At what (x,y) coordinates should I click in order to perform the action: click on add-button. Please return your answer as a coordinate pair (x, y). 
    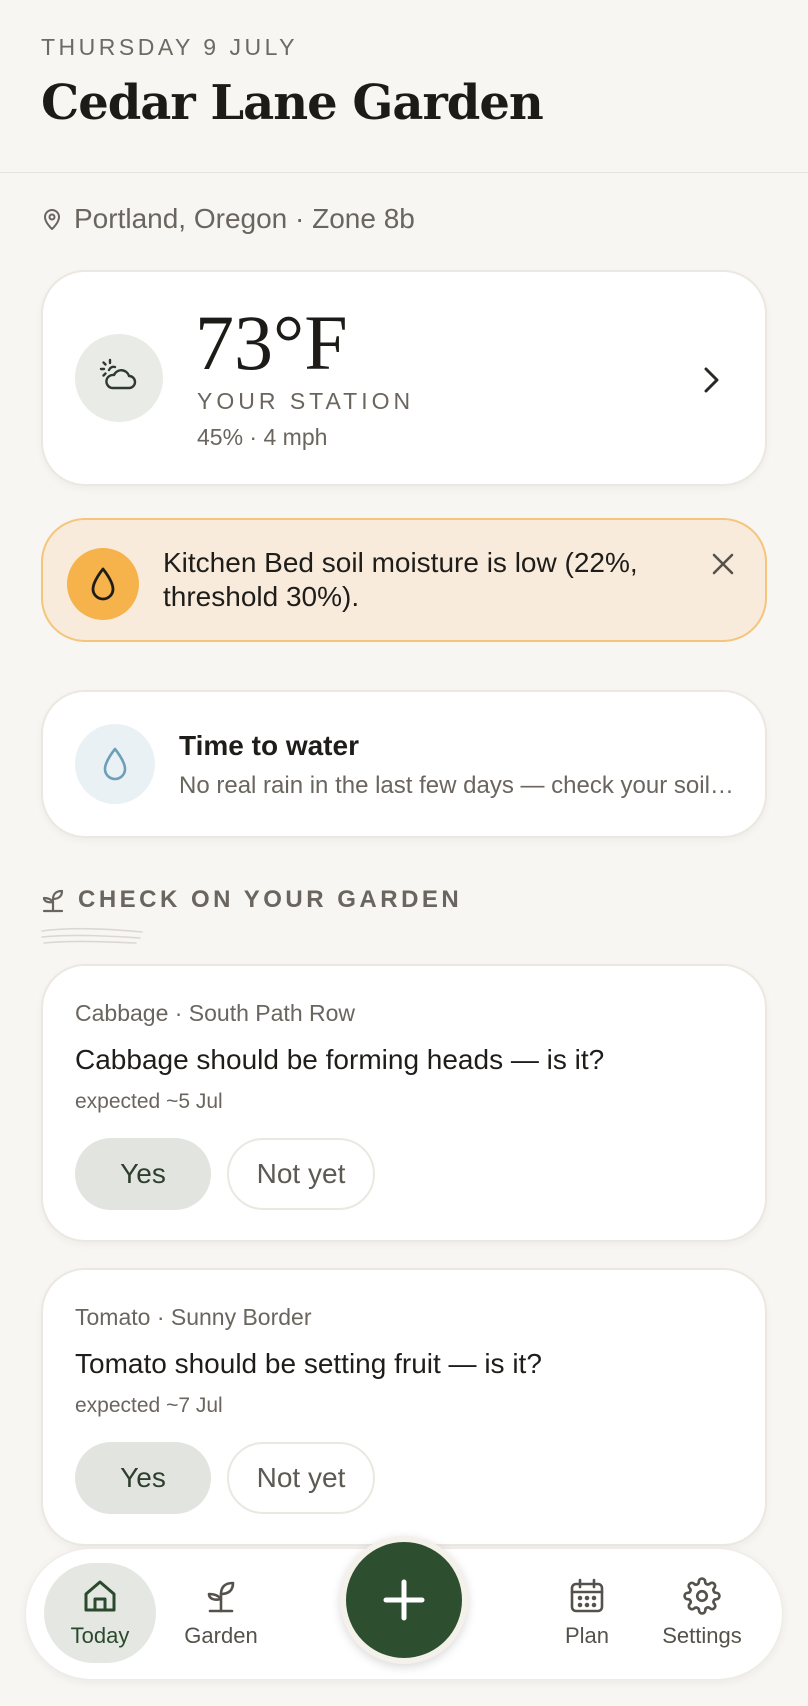
    Looking at the image, I should click on (404, 1600).